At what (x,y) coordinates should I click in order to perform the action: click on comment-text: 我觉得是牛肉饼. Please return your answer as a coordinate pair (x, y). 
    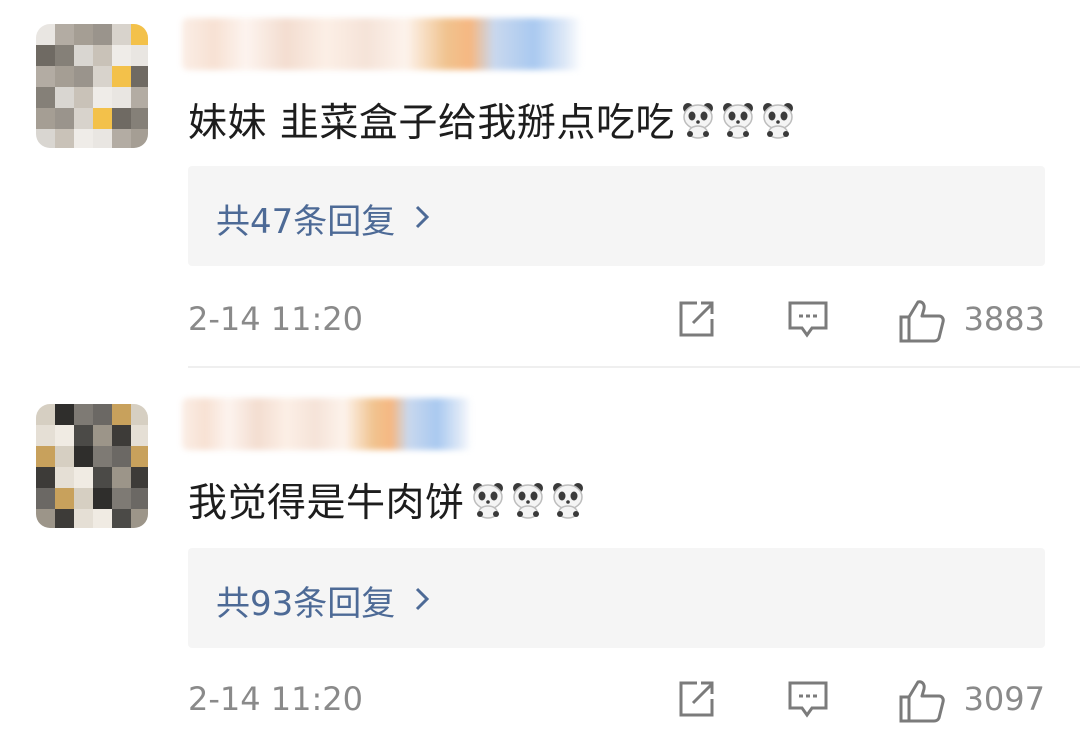
    Looking at the image, I should click on (386, 500).